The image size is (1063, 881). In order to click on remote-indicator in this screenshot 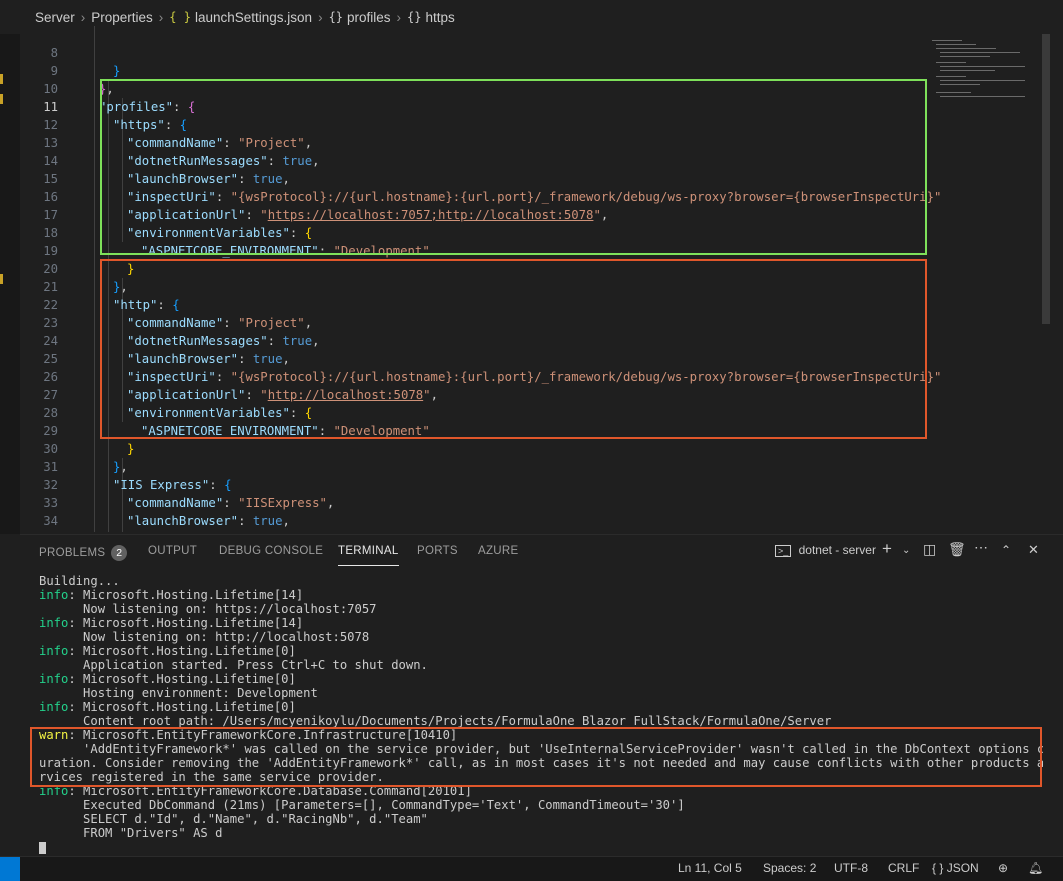, I will do `click(10, 869)`.